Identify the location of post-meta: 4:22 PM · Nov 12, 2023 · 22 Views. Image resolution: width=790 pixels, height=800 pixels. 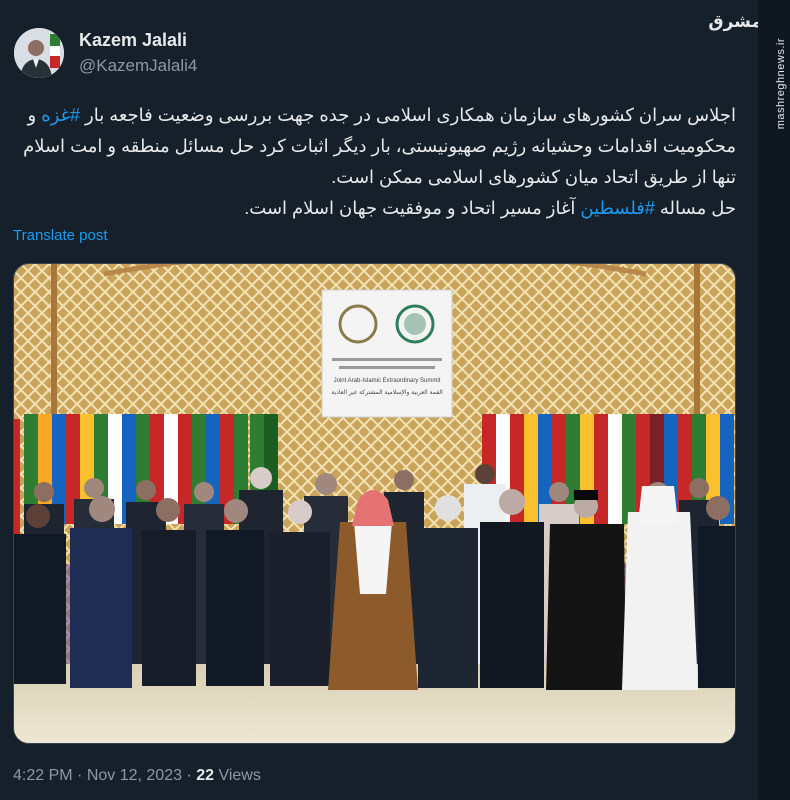
(137, 775).